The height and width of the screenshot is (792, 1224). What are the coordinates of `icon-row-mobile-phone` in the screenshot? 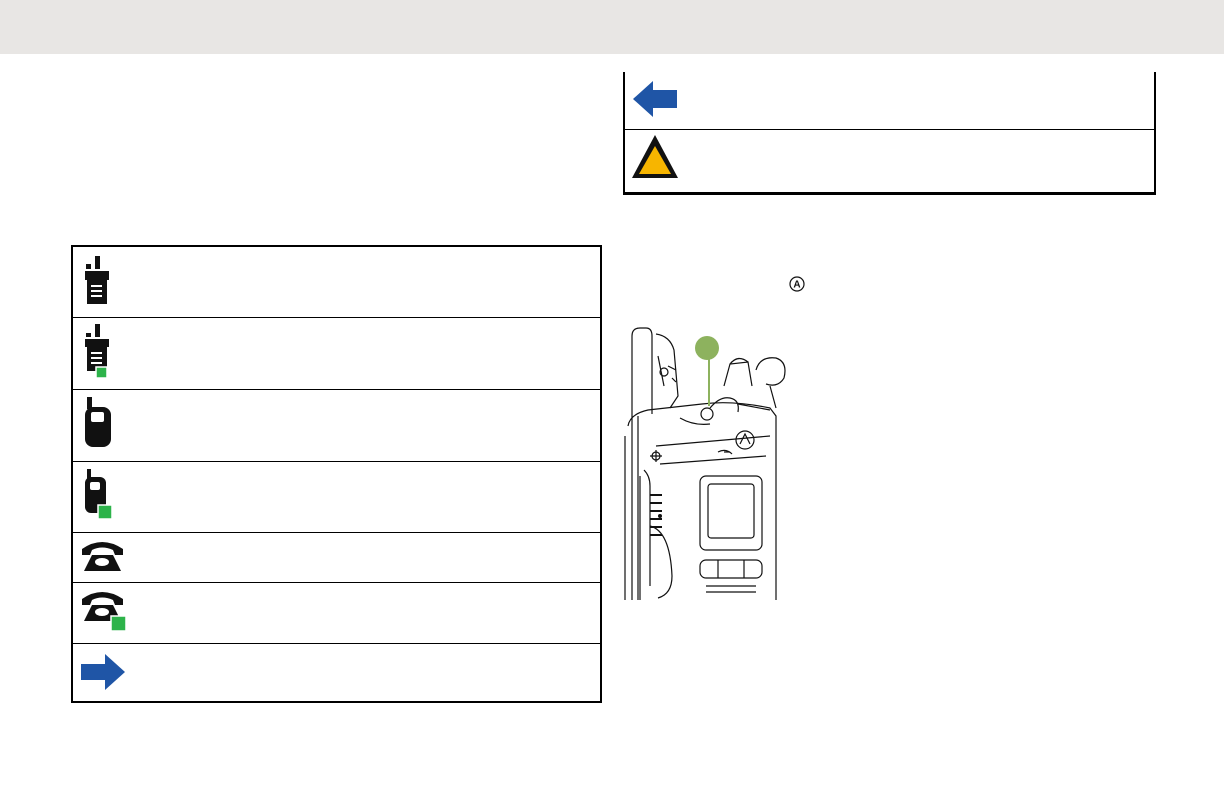 It's located at (336, 426).